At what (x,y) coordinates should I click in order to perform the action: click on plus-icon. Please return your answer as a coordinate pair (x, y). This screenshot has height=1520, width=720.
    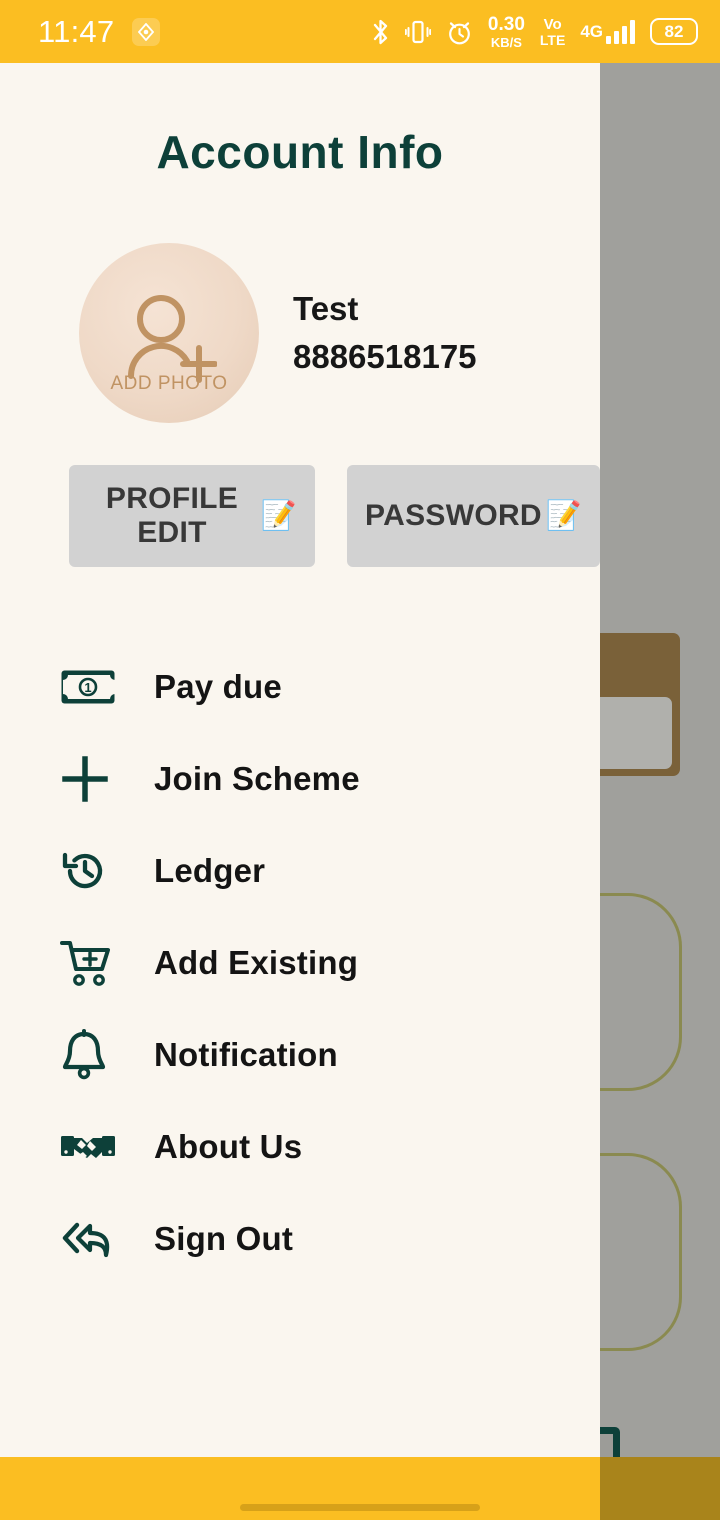
    Looking at the image, I should click on (89, 779).